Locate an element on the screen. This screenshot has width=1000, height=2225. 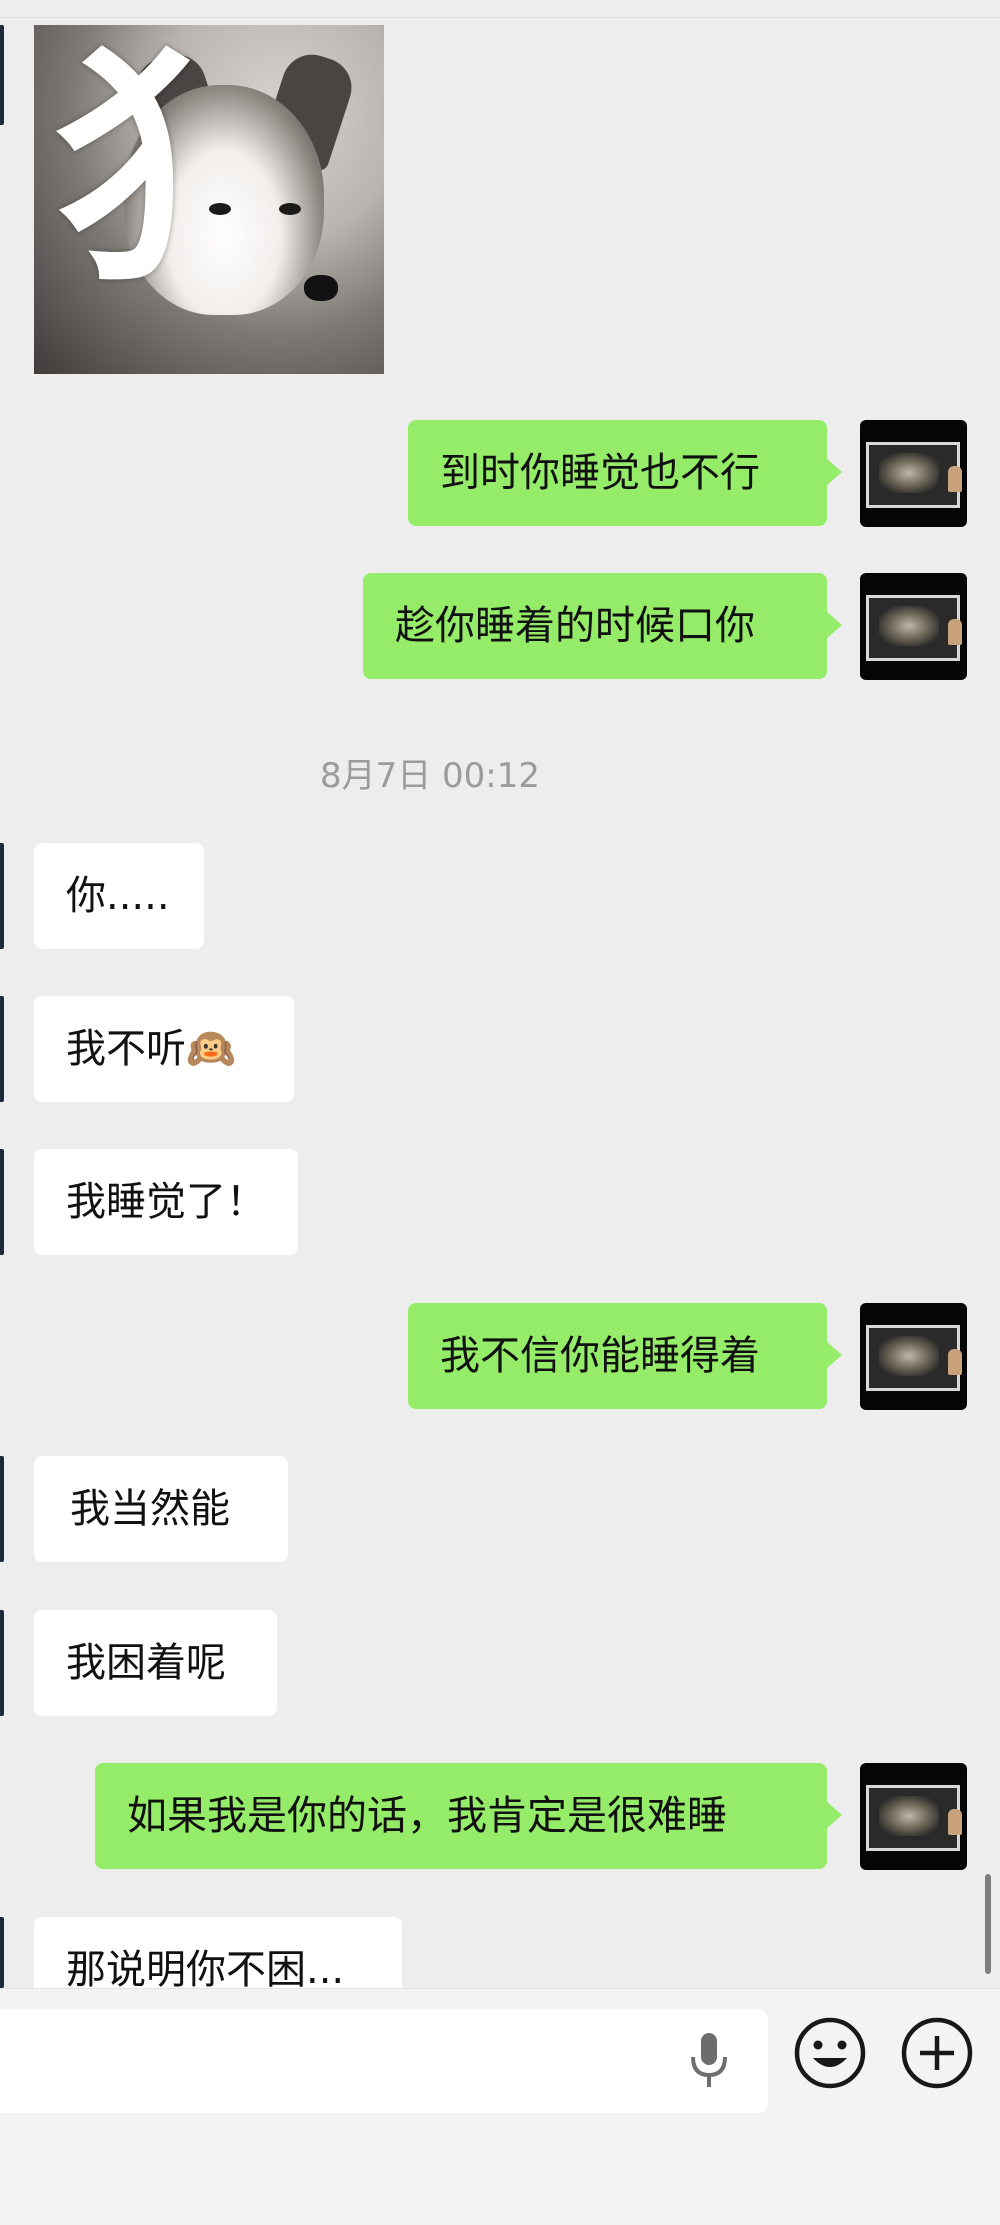
message-bubble-received: 我困着呢 is located at coordinates (155, 1663).